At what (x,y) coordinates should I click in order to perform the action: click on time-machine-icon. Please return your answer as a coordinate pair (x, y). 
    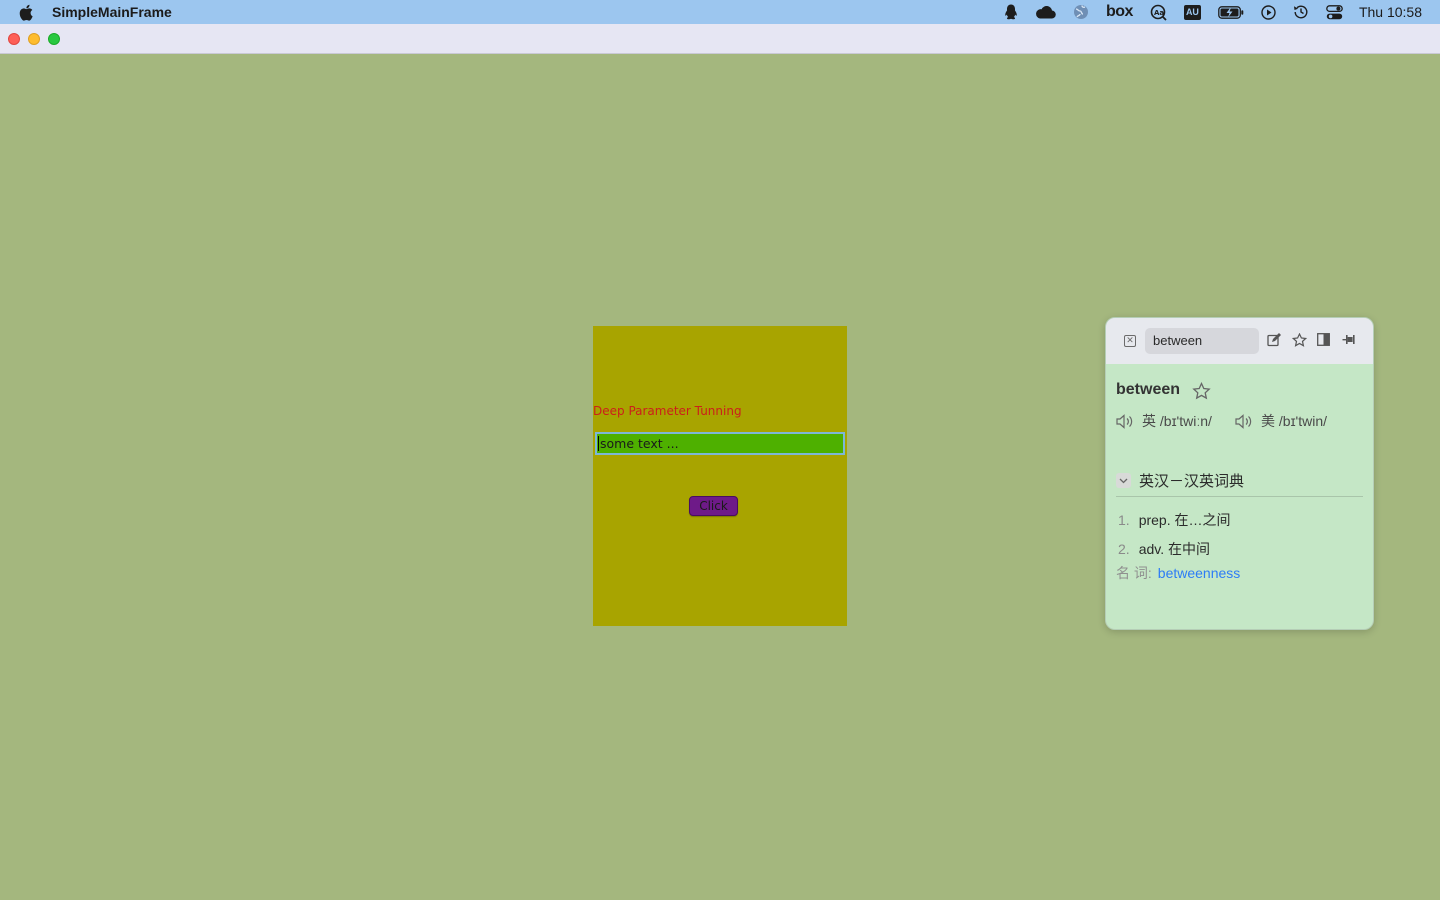
    Looking at the image, I should click on (1301, 12).